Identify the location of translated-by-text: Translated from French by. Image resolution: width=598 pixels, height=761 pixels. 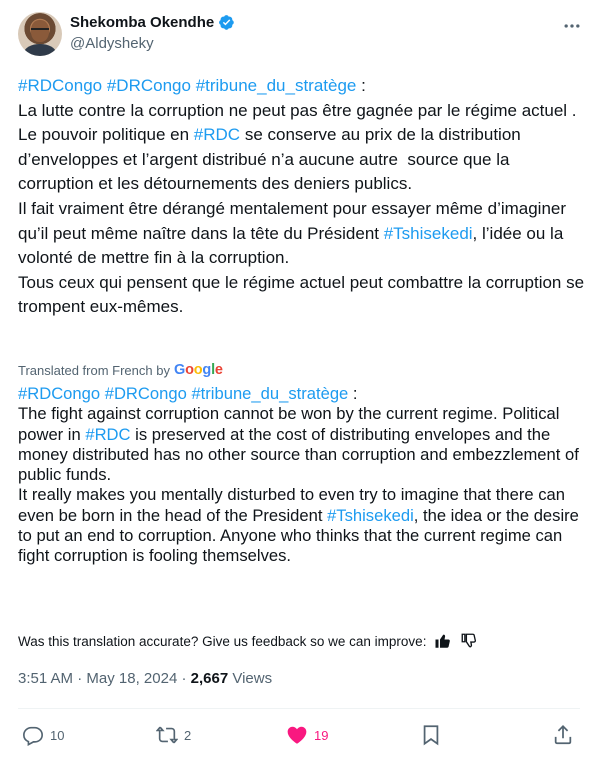
(94, 370).